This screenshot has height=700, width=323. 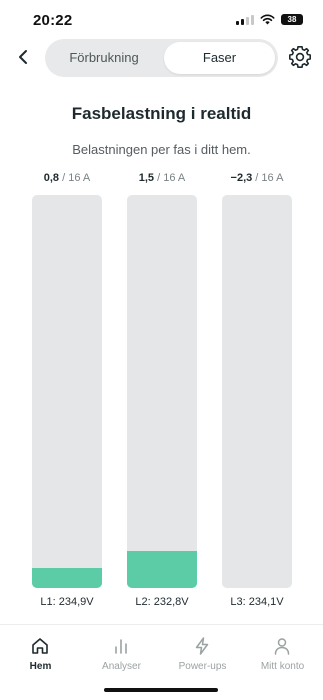 I want to click on phase-voltage: L1: 234,9V, so click(x=67, y=602).